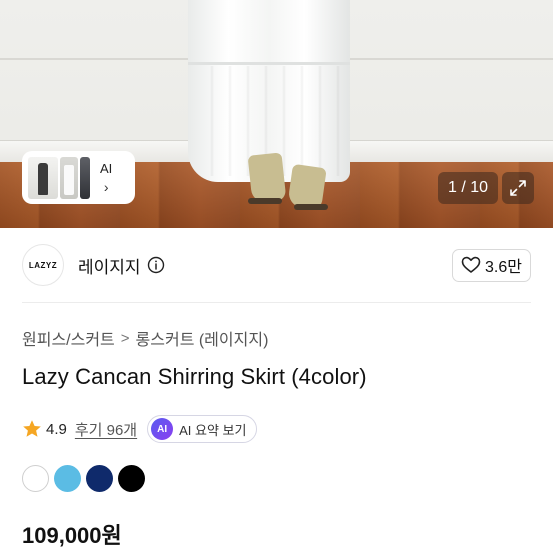  Describe the element at coordinates (99, 478) in the screenshot. I see `swatch-navy` at that location.